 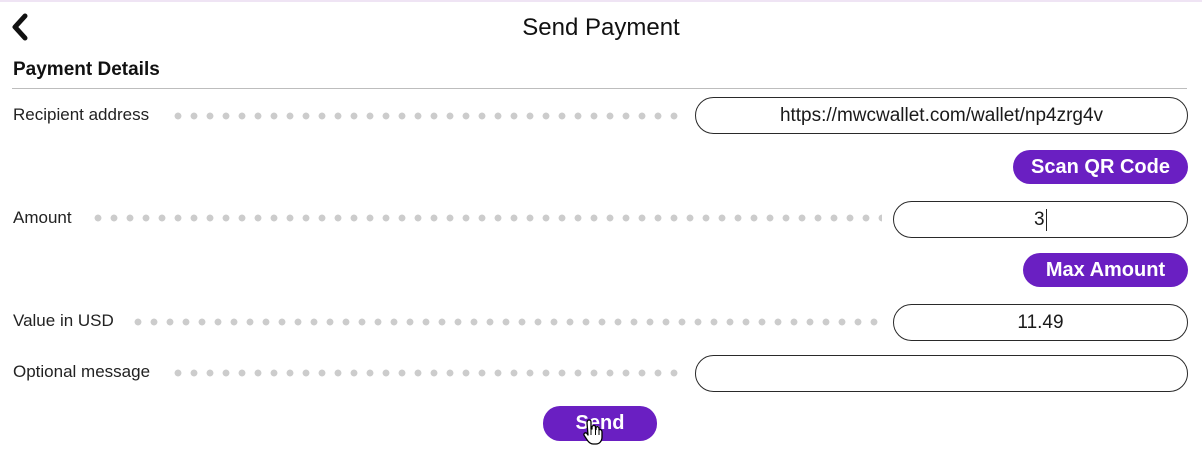 I want to click on amount-input: 3, so click(x=1040, y=219).